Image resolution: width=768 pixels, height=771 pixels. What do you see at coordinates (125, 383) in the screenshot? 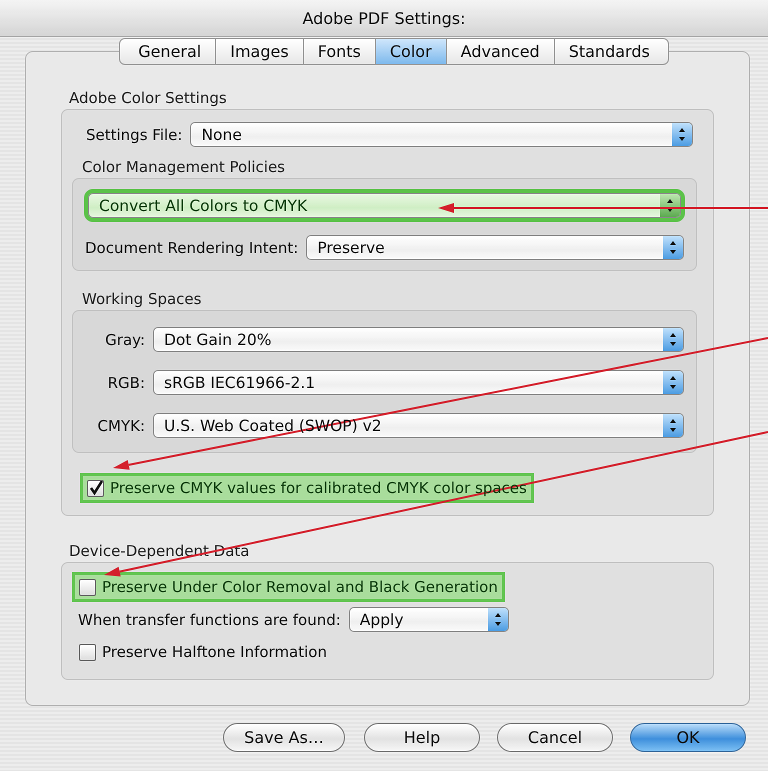
I see `field-label: RGB:` at bounding box center [125, 383].